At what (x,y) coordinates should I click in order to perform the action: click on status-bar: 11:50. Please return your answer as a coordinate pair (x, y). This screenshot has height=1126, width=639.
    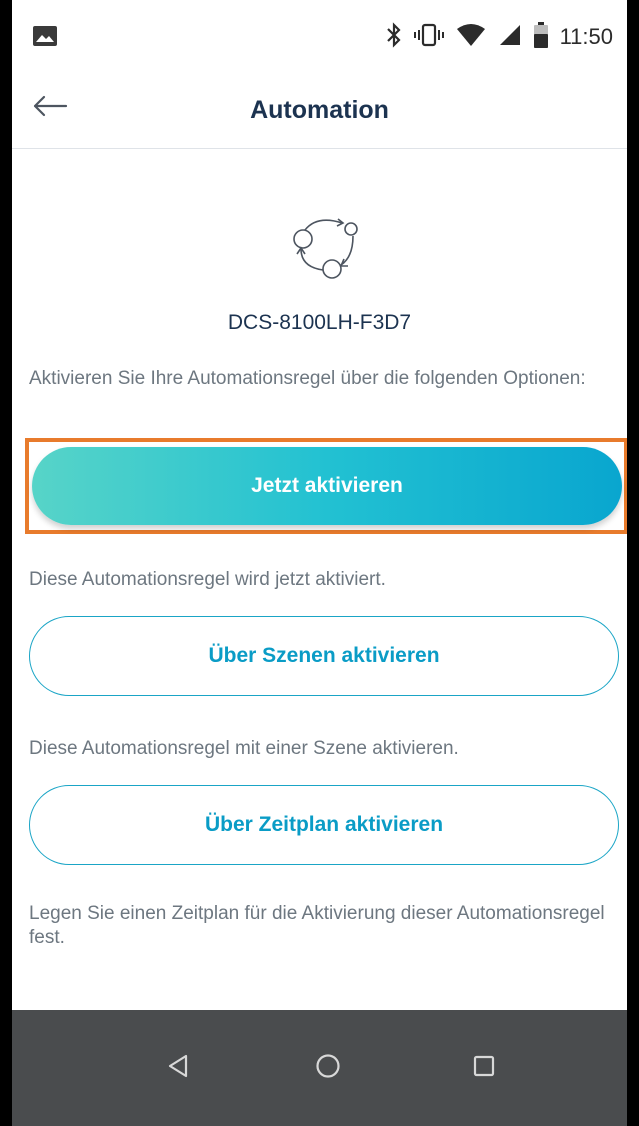
    Looking at the image, I should click on (319, 35).